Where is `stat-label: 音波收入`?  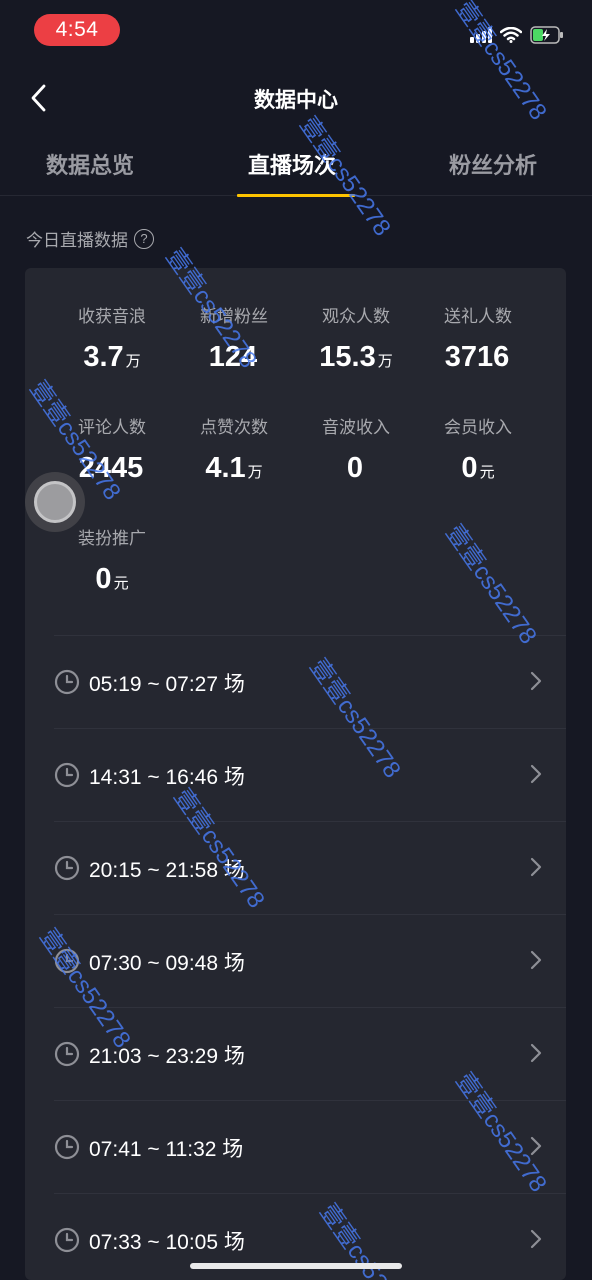
stat-label: 音波收入 is located at coordinates (356, 428).